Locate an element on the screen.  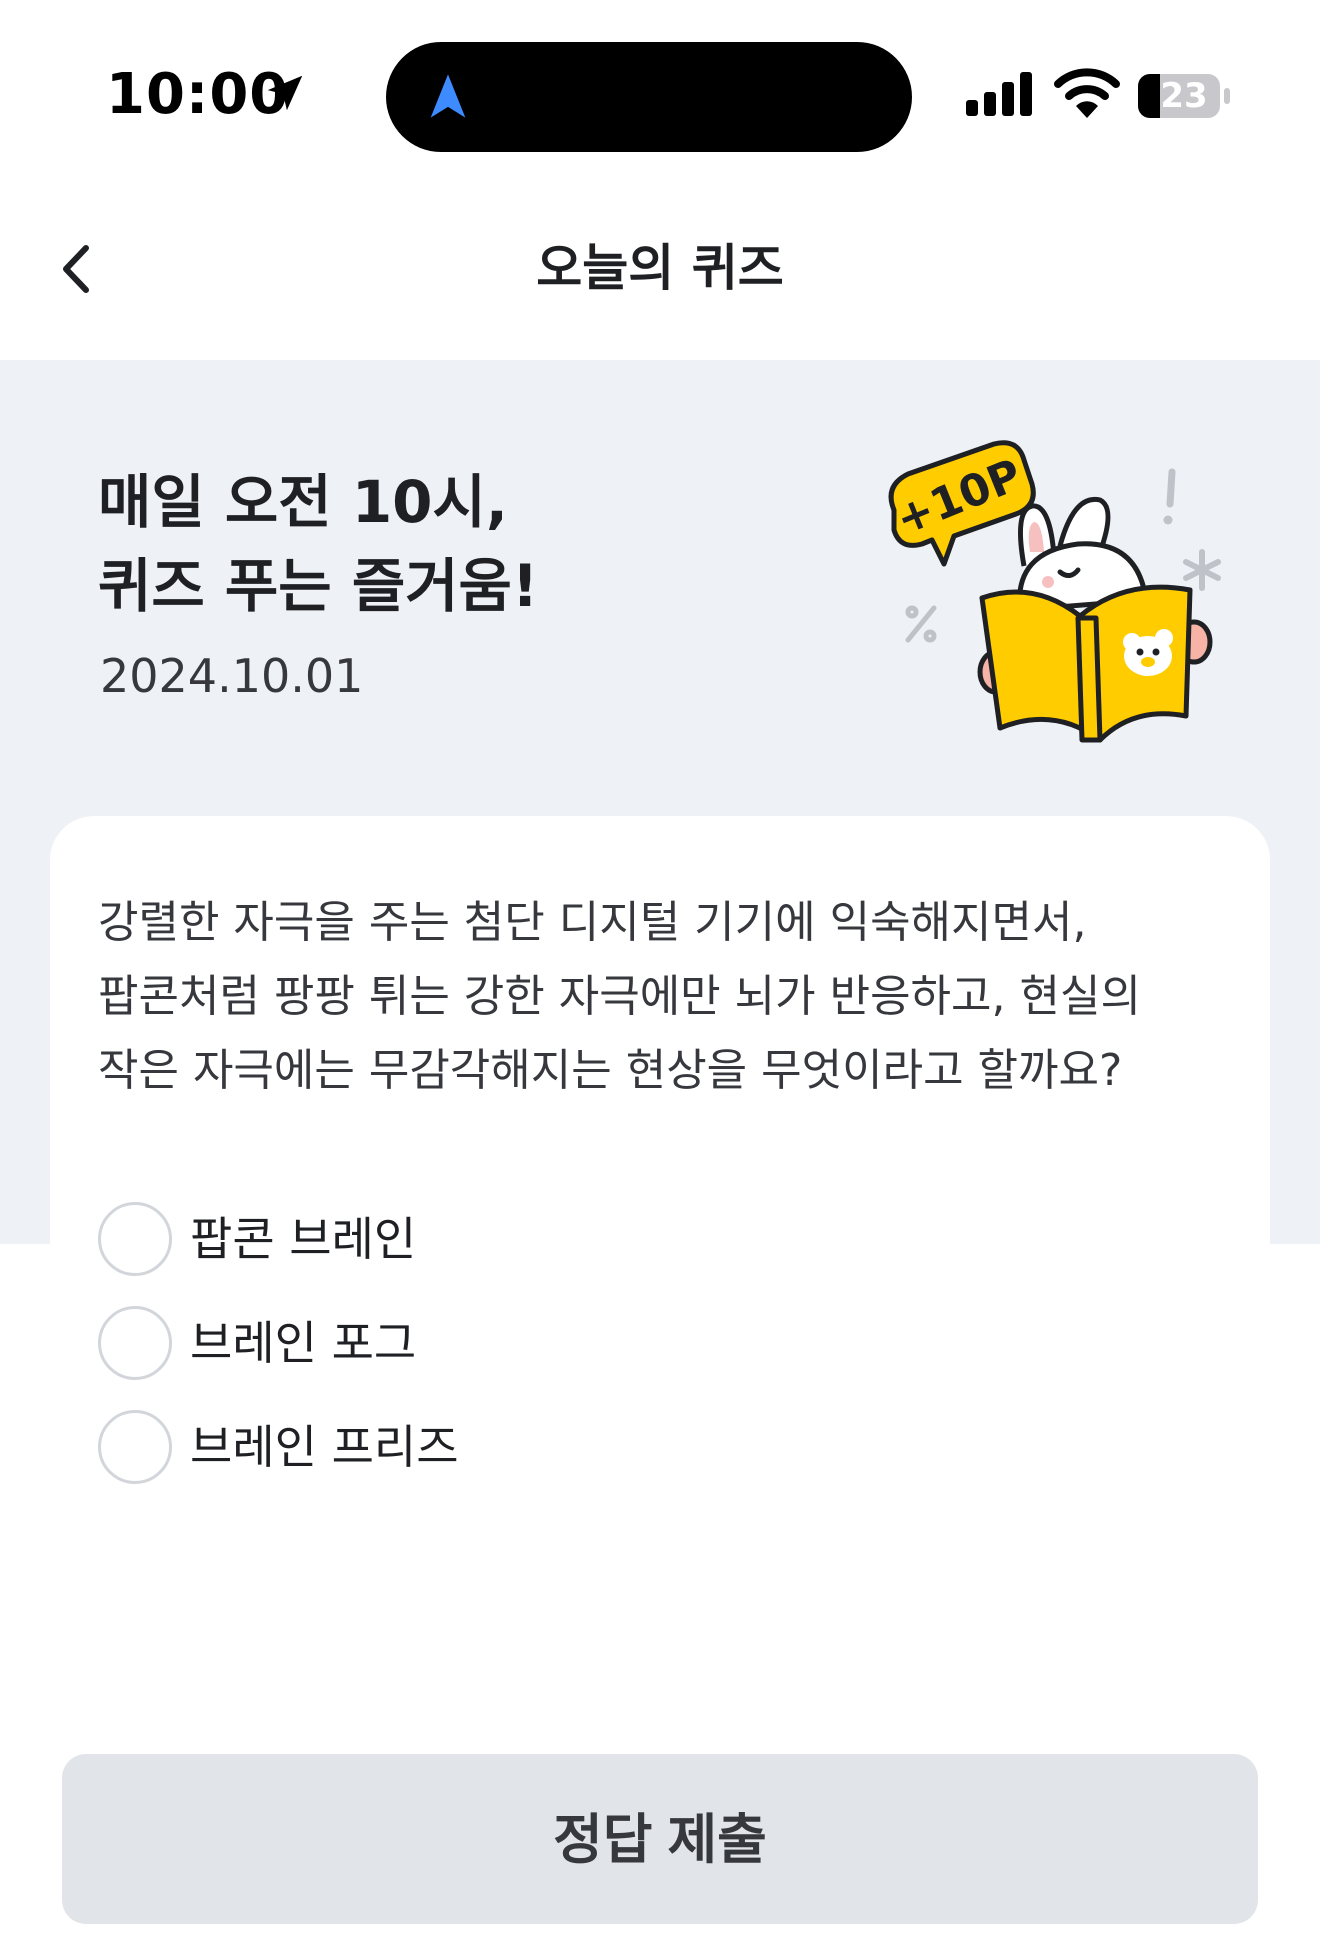
book-icon is located at coordinates (1086, 663).